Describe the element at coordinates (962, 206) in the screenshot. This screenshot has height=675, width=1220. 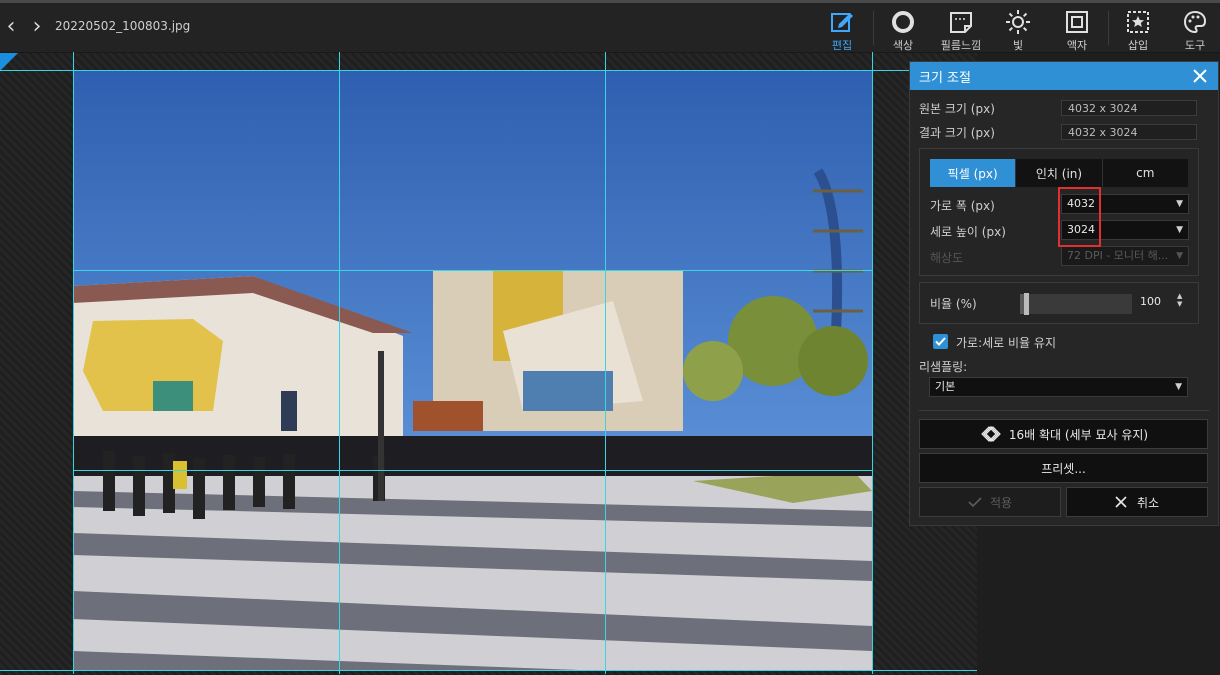
I see `width-label: 가로 폭 (px)` at that location.